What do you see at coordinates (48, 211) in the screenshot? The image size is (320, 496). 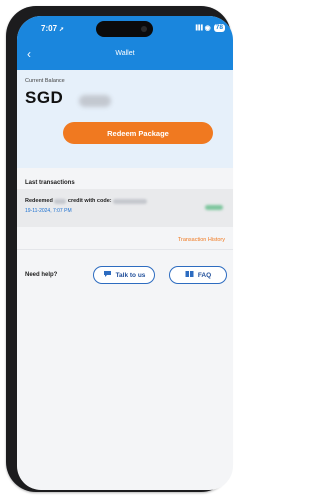 I see `transaction-date: 19-11-2024, 7:07 PM` at bounding box center [48, 211].